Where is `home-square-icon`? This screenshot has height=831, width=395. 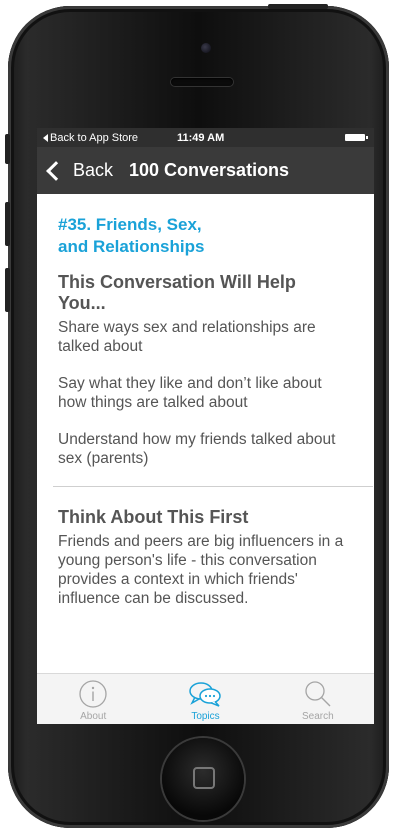 home-square-icon is located at coordinates (204, 778).